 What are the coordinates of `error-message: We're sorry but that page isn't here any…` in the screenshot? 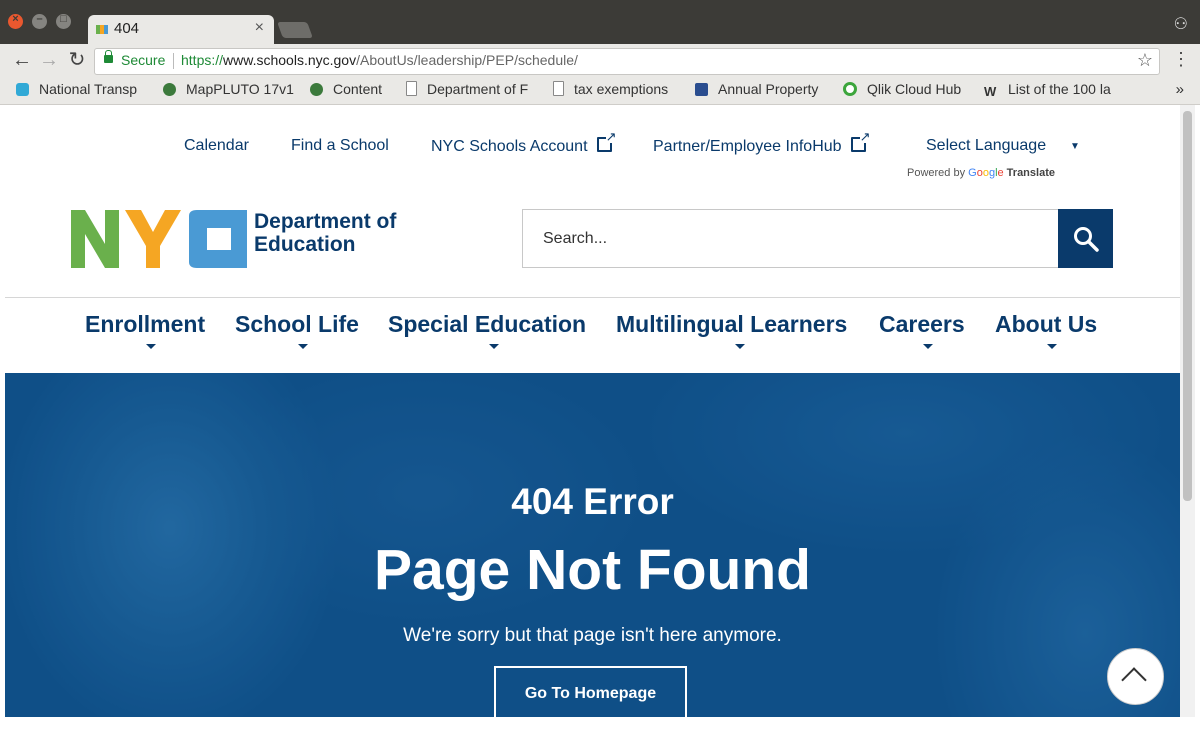 It's located at (592, 635).